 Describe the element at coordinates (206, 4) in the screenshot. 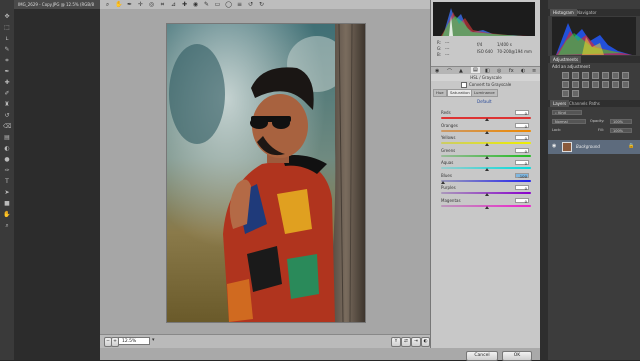

I see `adjustment-brush-icon: ✎` at that location.